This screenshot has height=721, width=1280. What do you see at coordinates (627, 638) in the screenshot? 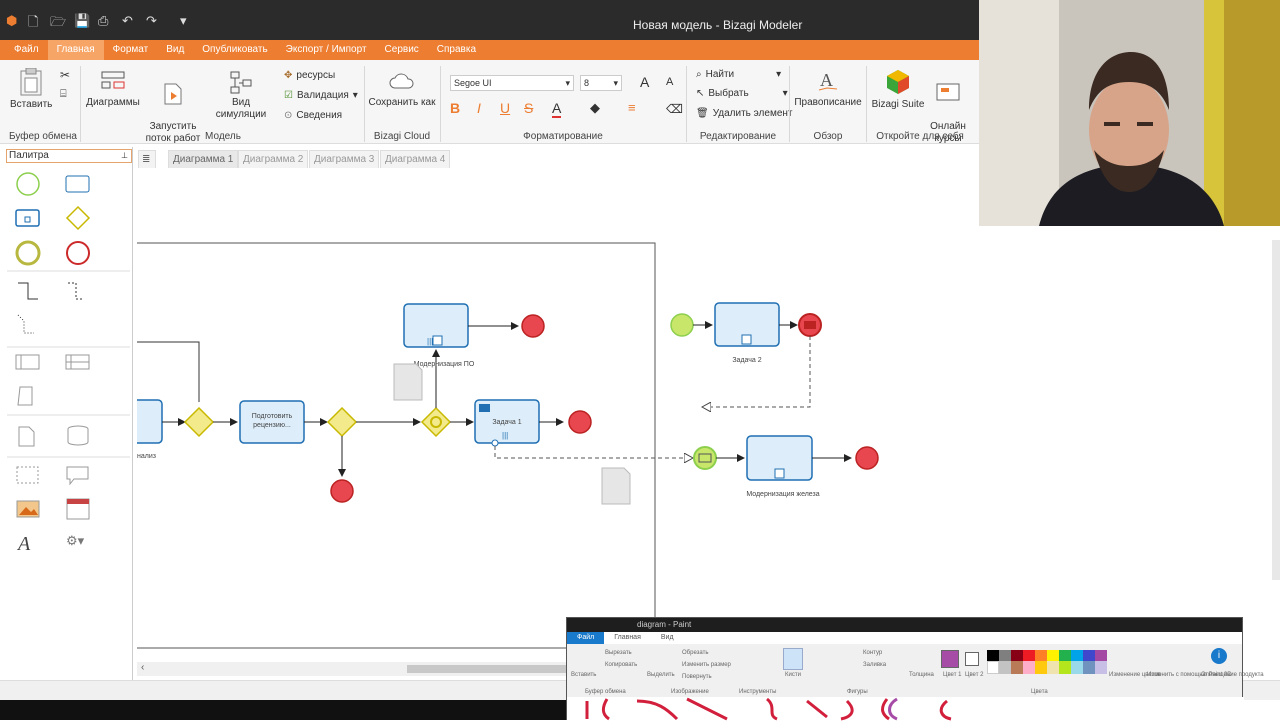
I see `paint-menu-home: Главная` at bounding box center [627, 638].